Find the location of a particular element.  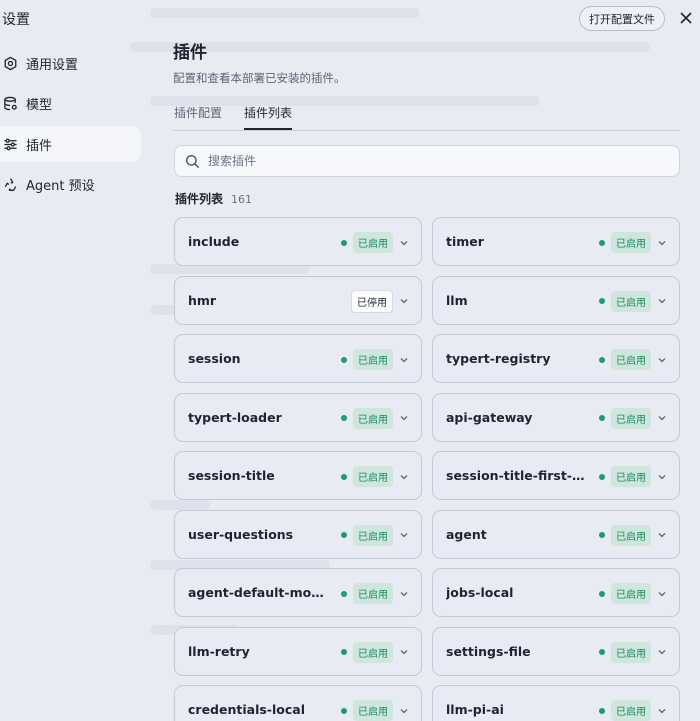

sidebar-item-label: 通用设置 is located at coordinates (52, 65).